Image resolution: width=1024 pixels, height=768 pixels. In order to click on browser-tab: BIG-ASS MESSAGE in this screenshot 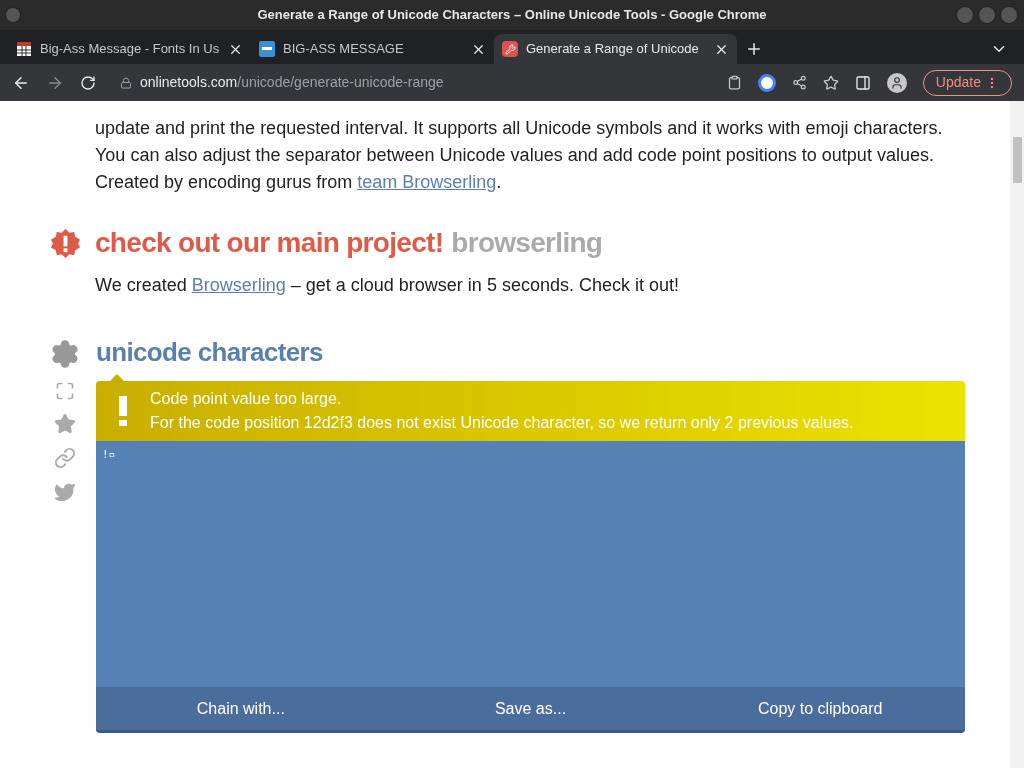, I will do `click(372, 49)`.